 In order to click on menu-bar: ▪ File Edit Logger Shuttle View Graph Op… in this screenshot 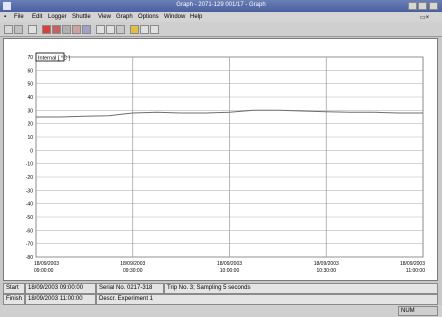, I will do `click(221, 17)`.